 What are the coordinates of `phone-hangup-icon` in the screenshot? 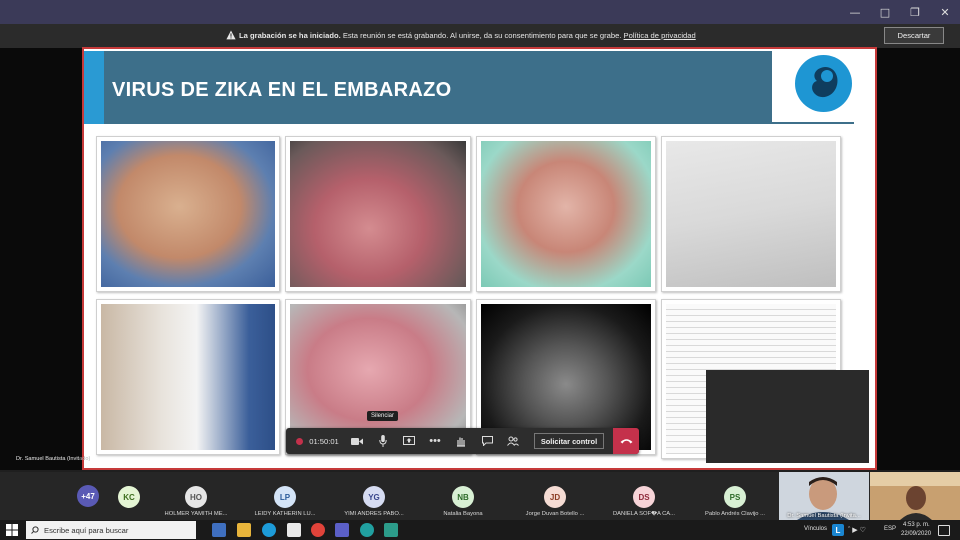 It's located at (626, 441).